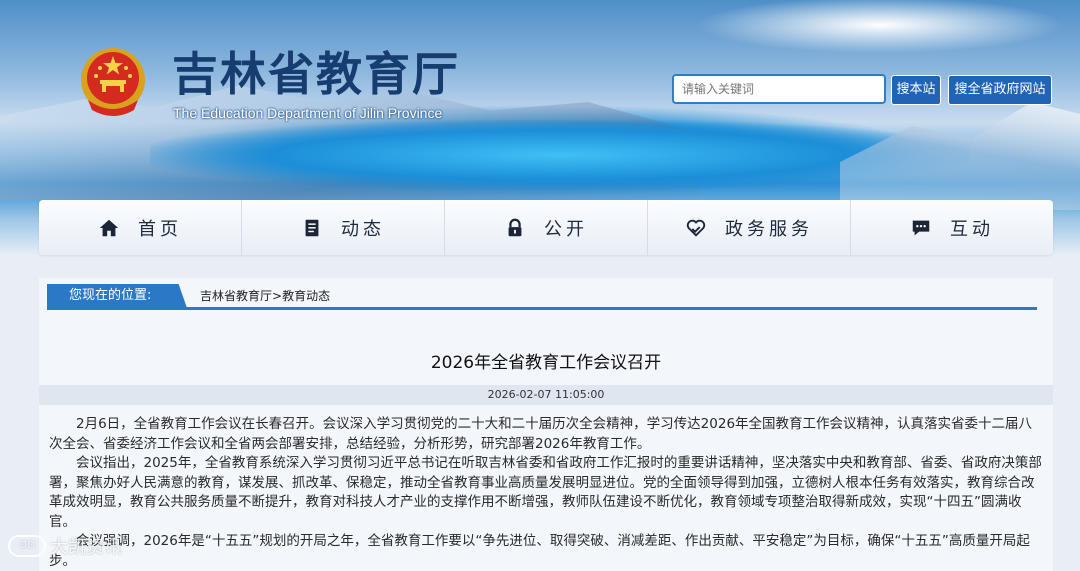 Image resolution: width=1080 pixels, height=571 pixels. I want to click on lock-icon, so click(515, 227).